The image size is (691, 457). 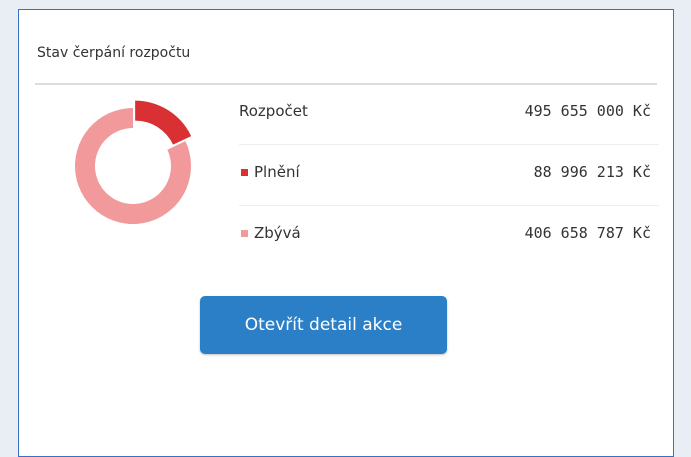 What do you see at coordinates (449, 114) in the screenshot?
I see `budget-row-rozpocet: Rozpočet 495 655 000 Kč` at bounding box center [449, 114].